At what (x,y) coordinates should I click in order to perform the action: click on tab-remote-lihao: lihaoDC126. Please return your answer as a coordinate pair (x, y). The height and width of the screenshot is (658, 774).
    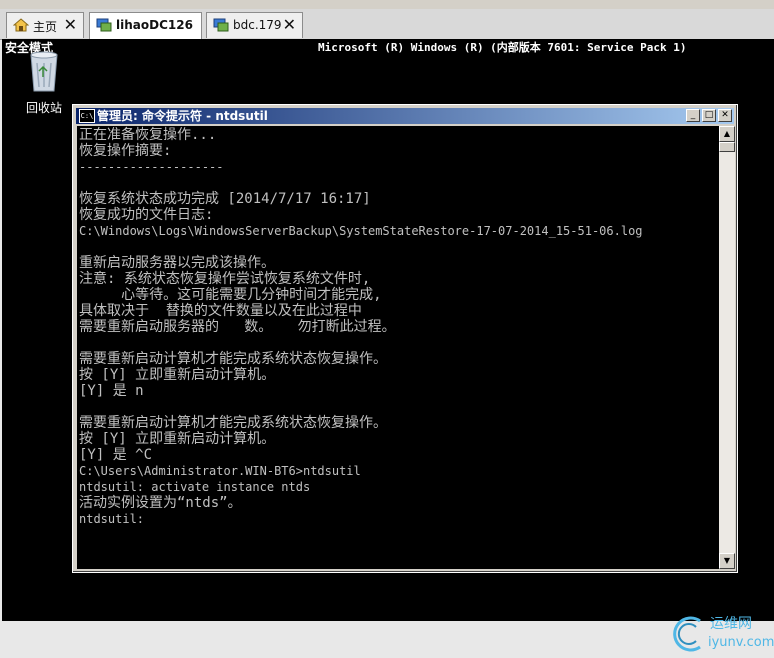
    Looking at the image, I should click on (145, 25).